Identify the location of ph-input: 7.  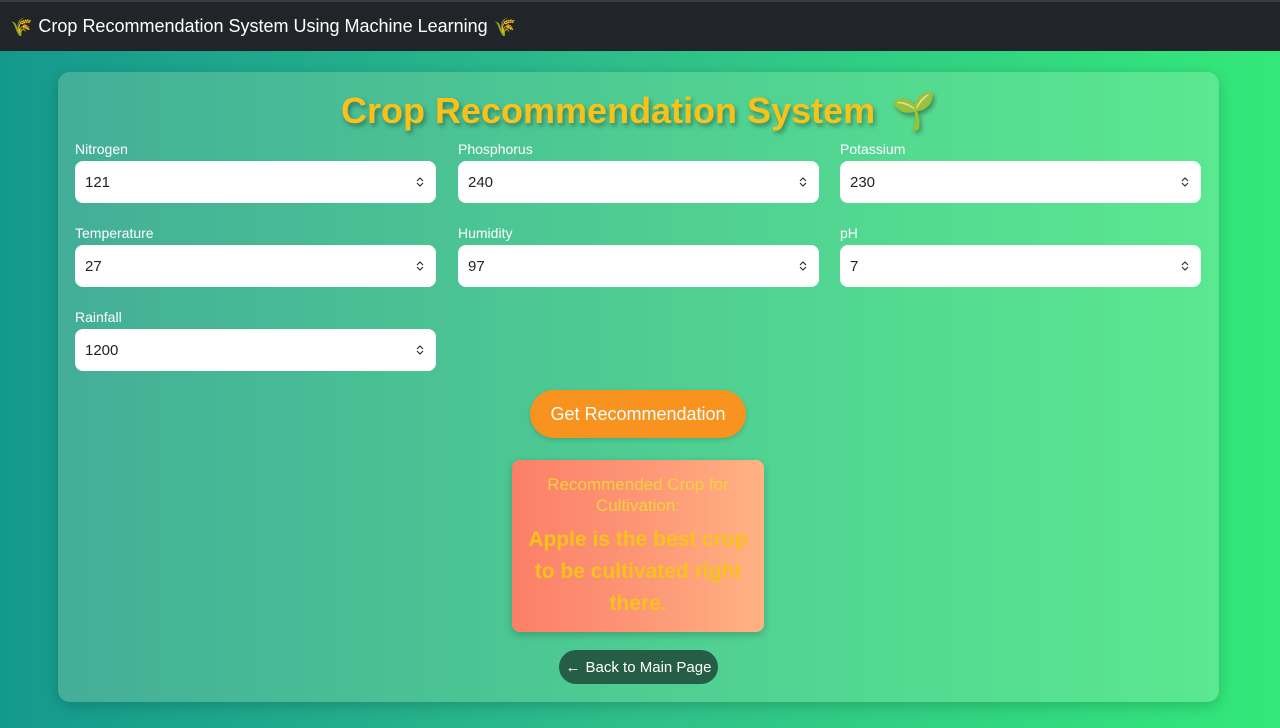
(1020, 266).